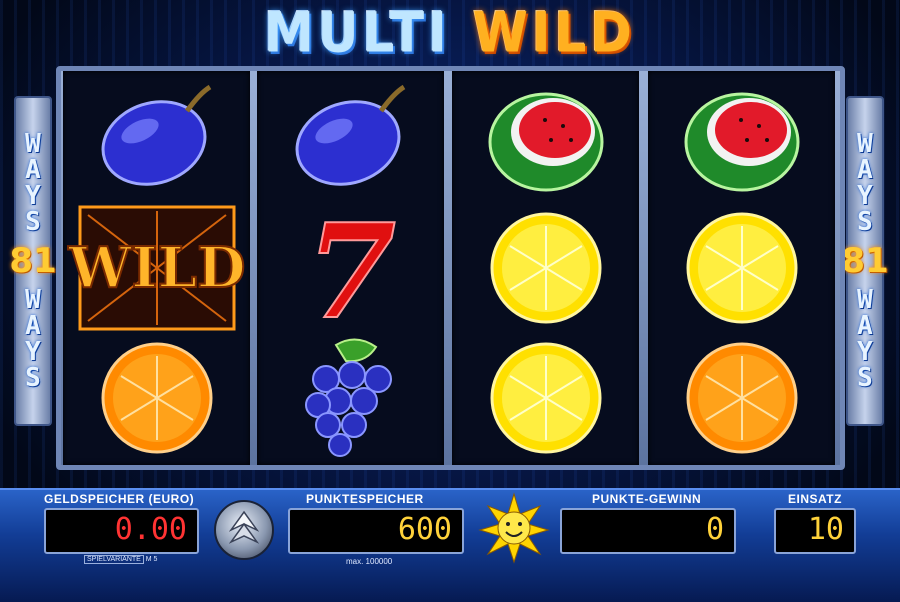 The width and height of the screenshot is (900, 602). What do you see at coordinates (815, 499) in the screenshot?
I see `bet-label: EINSATZ` at bounding box center [815, 499].